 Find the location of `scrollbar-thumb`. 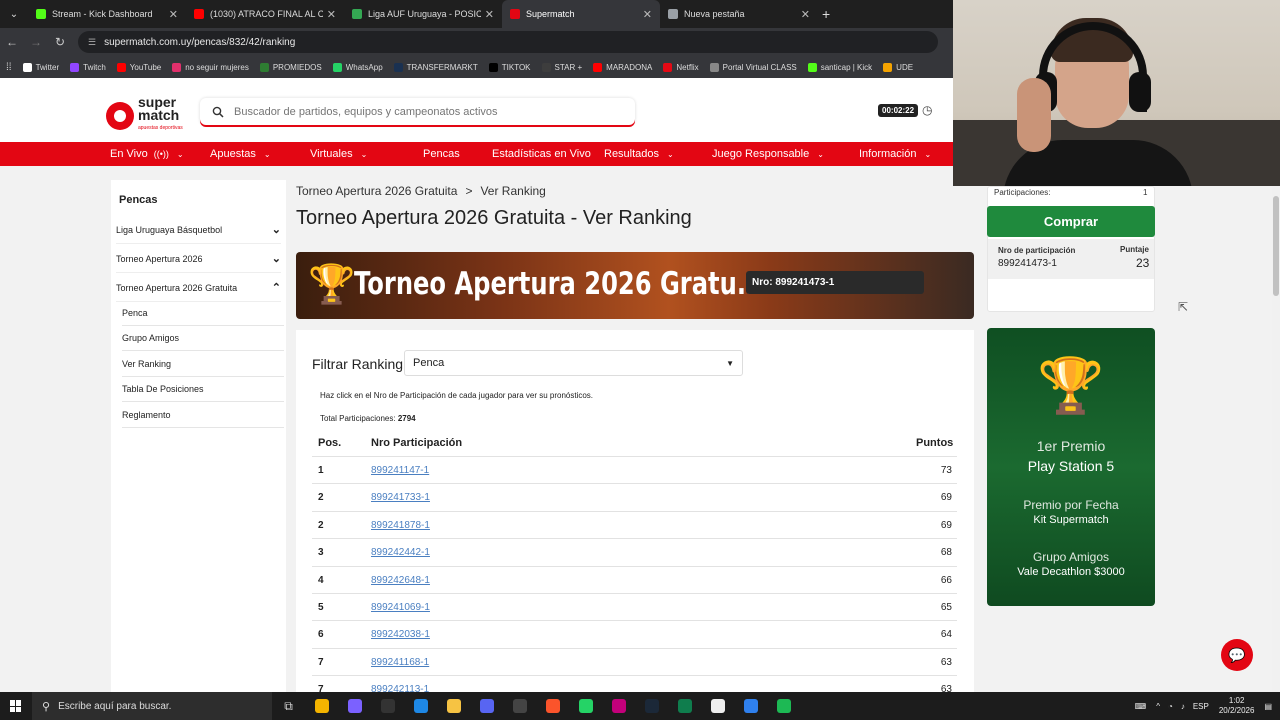

scrollbar-thumb is located at coordinates (1276, 246).